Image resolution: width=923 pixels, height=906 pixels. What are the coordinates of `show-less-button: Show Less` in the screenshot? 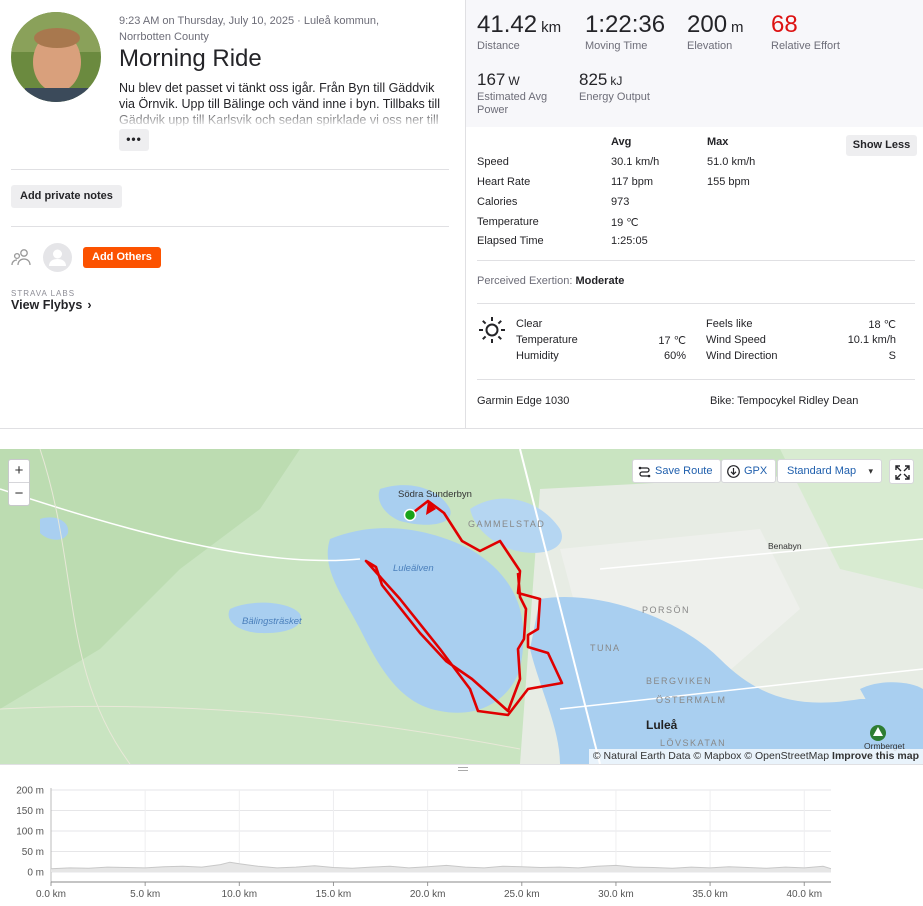 It's located at (881, 145).